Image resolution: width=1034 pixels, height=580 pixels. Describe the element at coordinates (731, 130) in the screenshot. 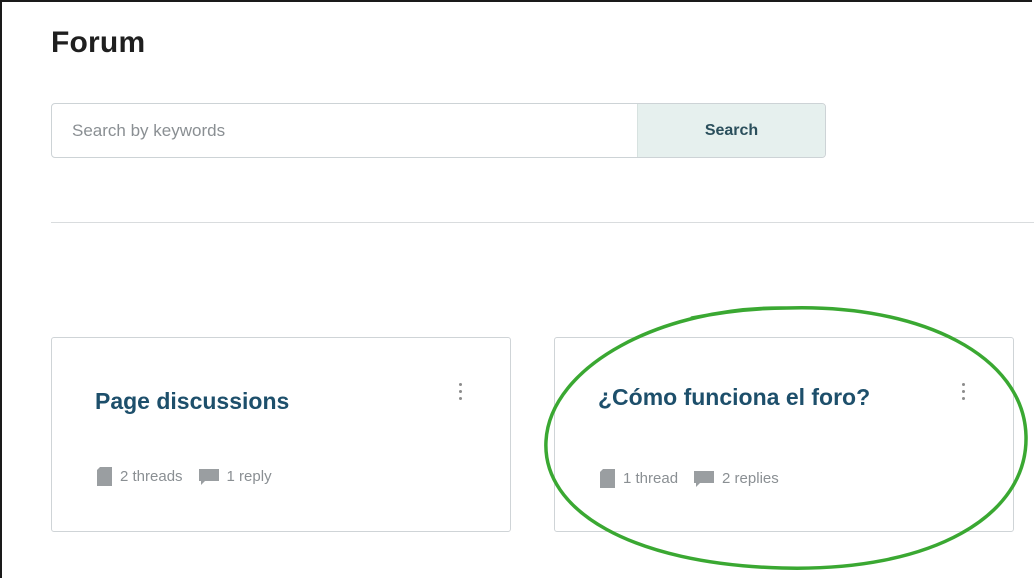

I see `search-button: Search` at that location.